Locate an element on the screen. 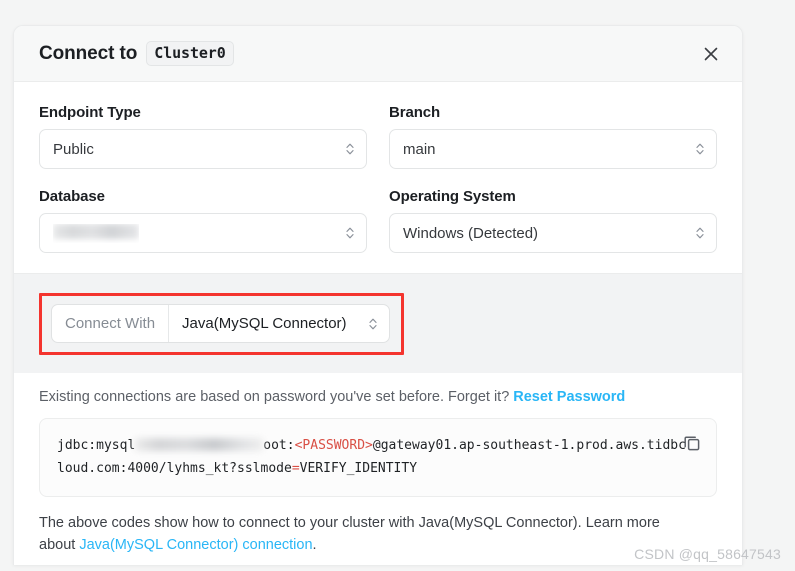  database-value is located at coordinates (96, 233).